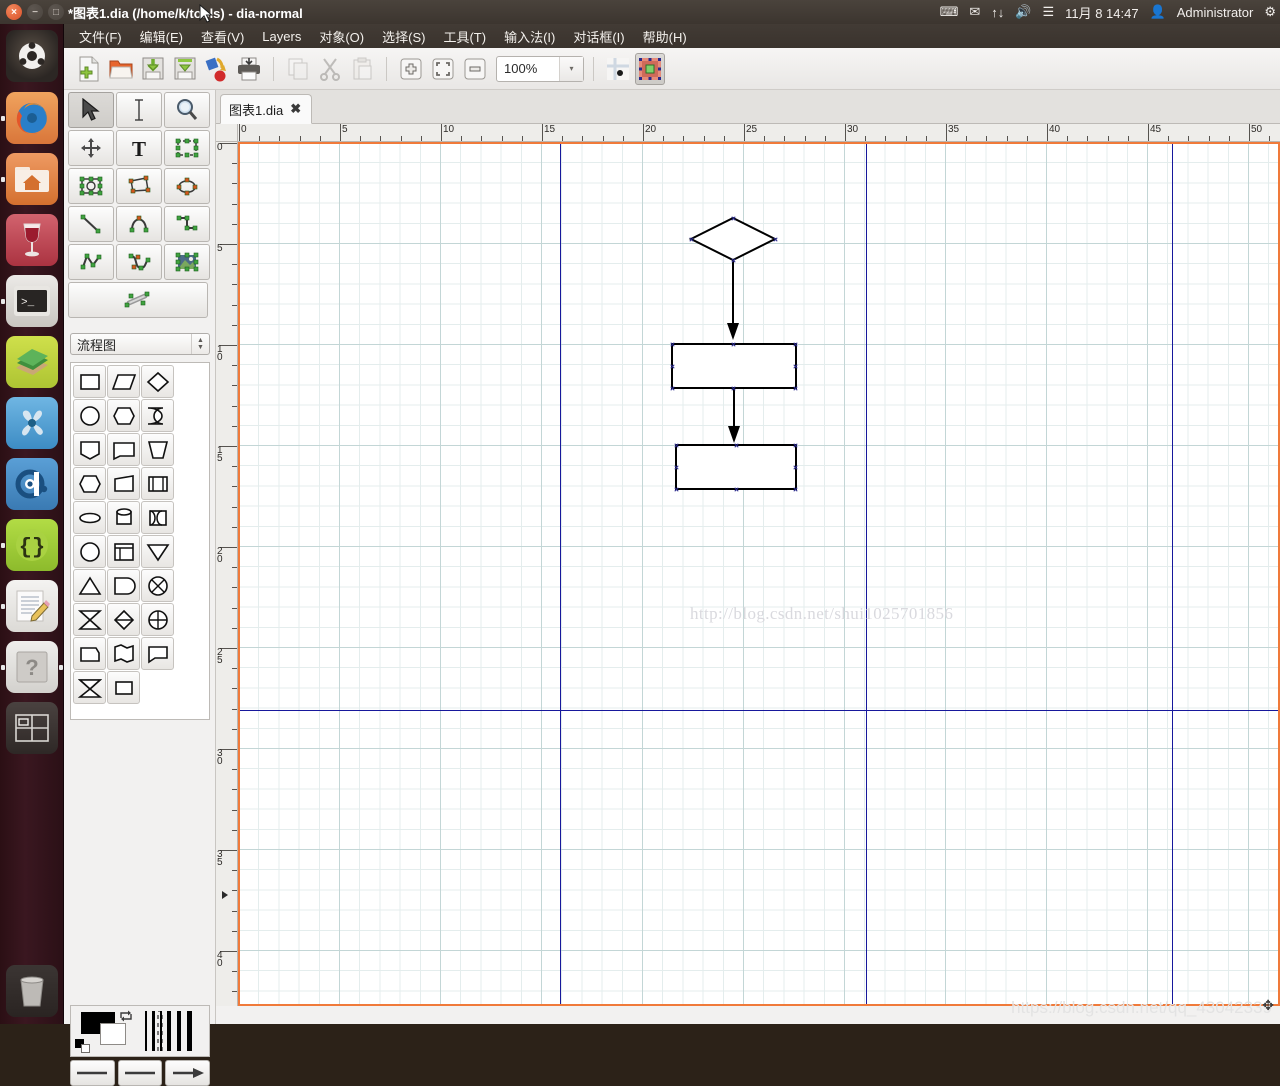 The image size is (1280, 1086). I want to click on zoom-in-icon, so click(411, 69).